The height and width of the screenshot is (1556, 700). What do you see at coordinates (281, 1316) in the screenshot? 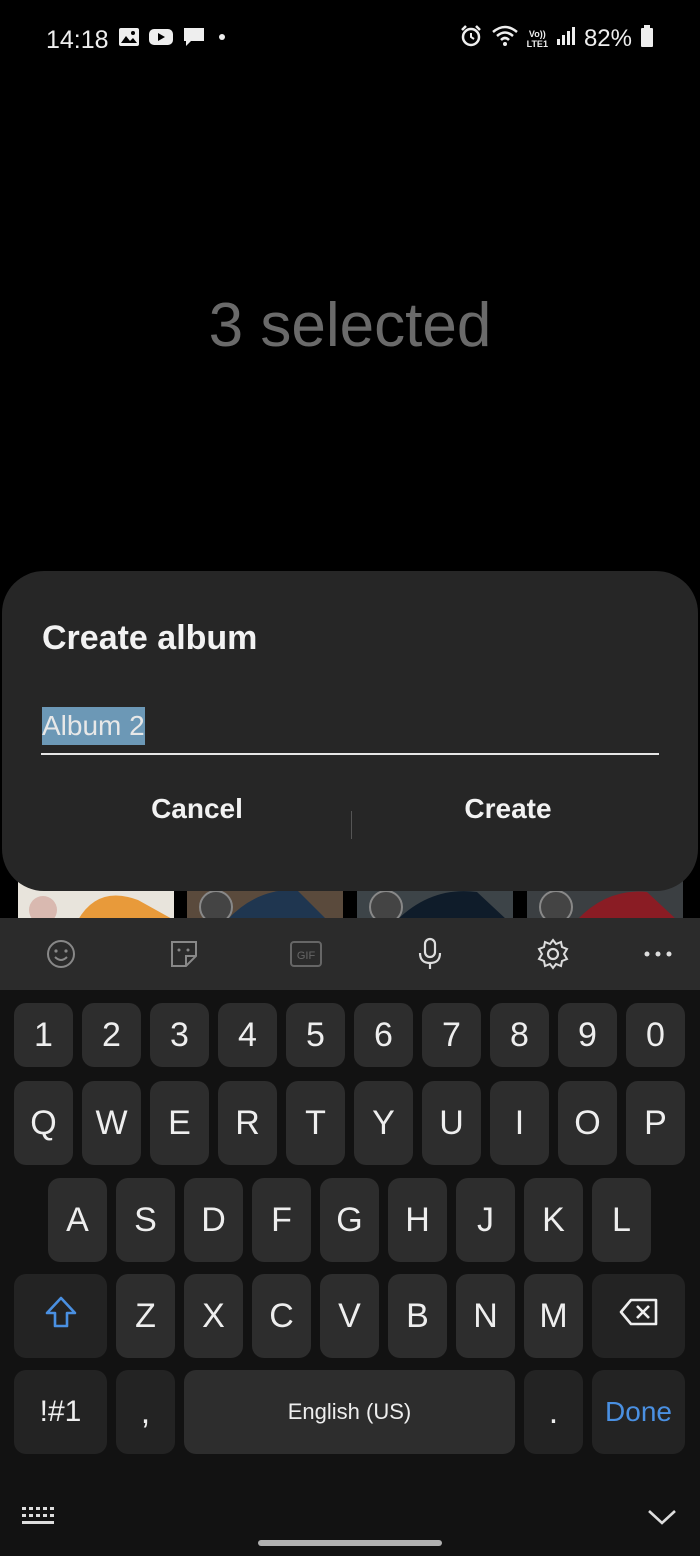
I see `key-c: C` at bounding box center [281, 1316].